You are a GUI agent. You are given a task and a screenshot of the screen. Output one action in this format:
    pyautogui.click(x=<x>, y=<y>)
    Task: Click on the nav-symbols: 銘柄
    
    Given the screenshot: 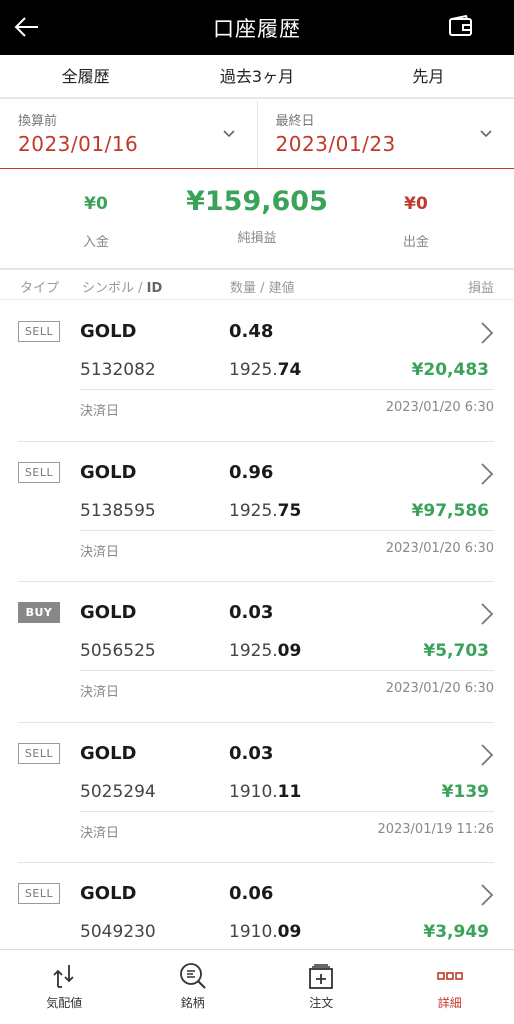 What is the action you would take?
    pyautogui.click(x=193, y=987)
    